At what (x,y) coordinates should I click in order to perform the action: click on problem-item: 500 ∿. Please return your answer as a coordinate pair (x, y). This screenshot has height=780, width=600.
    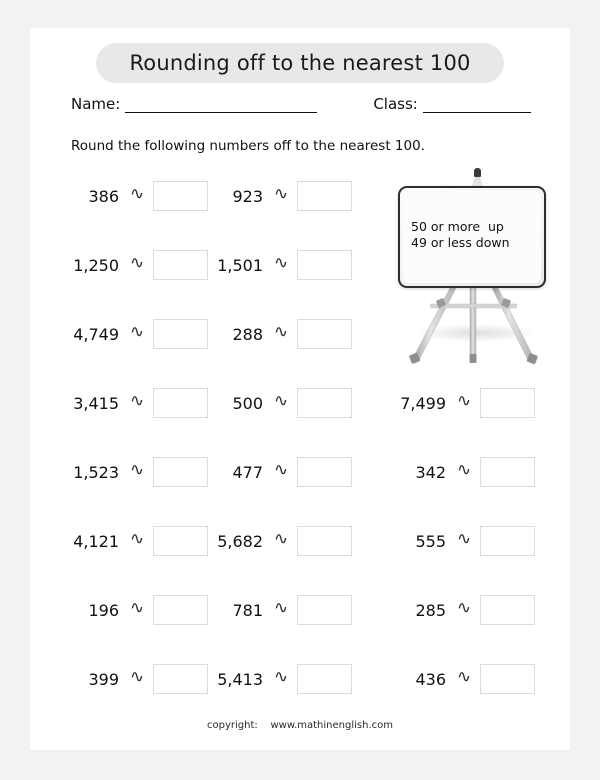
    Looking at the image, I should click on (280, 403).